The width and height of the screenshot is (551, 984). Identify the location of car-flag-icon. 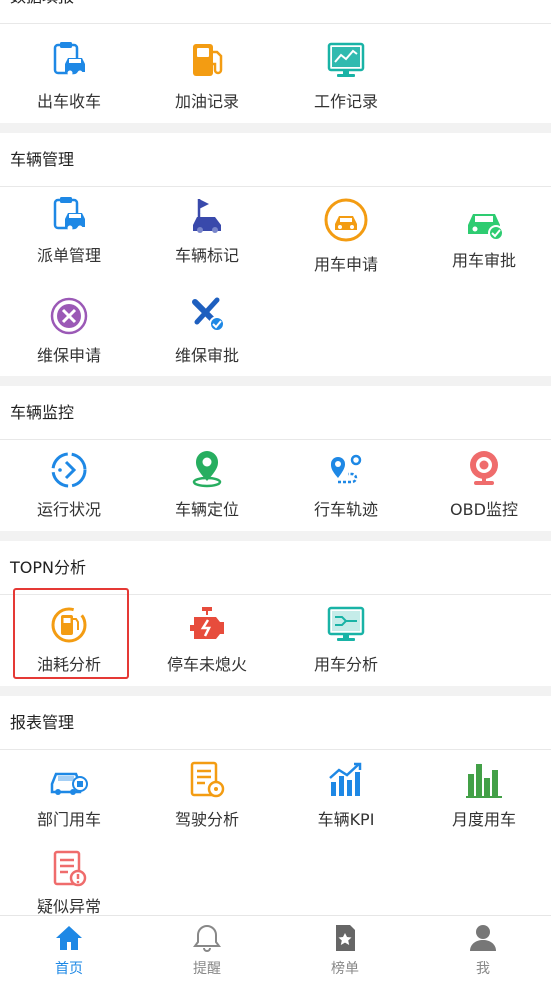
(207, 215).